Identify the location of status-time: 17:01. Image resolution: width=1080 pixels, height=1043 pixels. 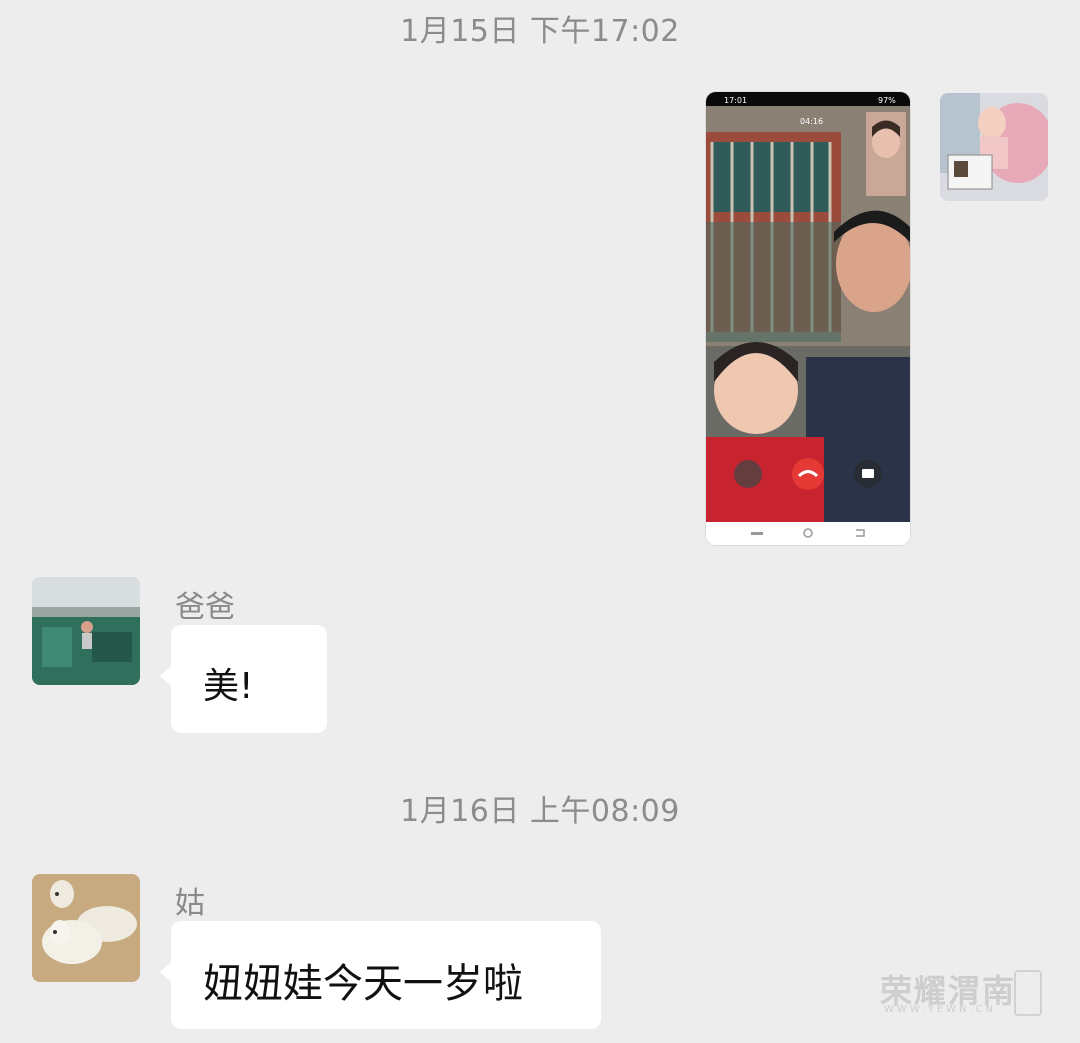
(735, 100).